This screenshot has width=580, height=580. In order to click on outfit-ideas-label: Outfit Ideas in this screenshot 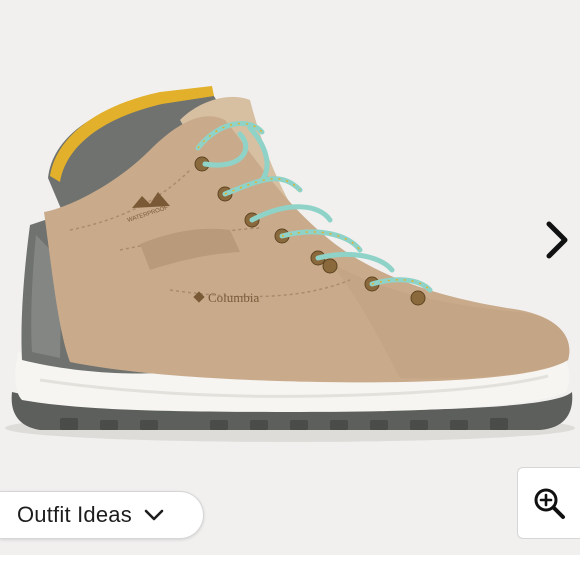, I will do `click(74, 514)`.